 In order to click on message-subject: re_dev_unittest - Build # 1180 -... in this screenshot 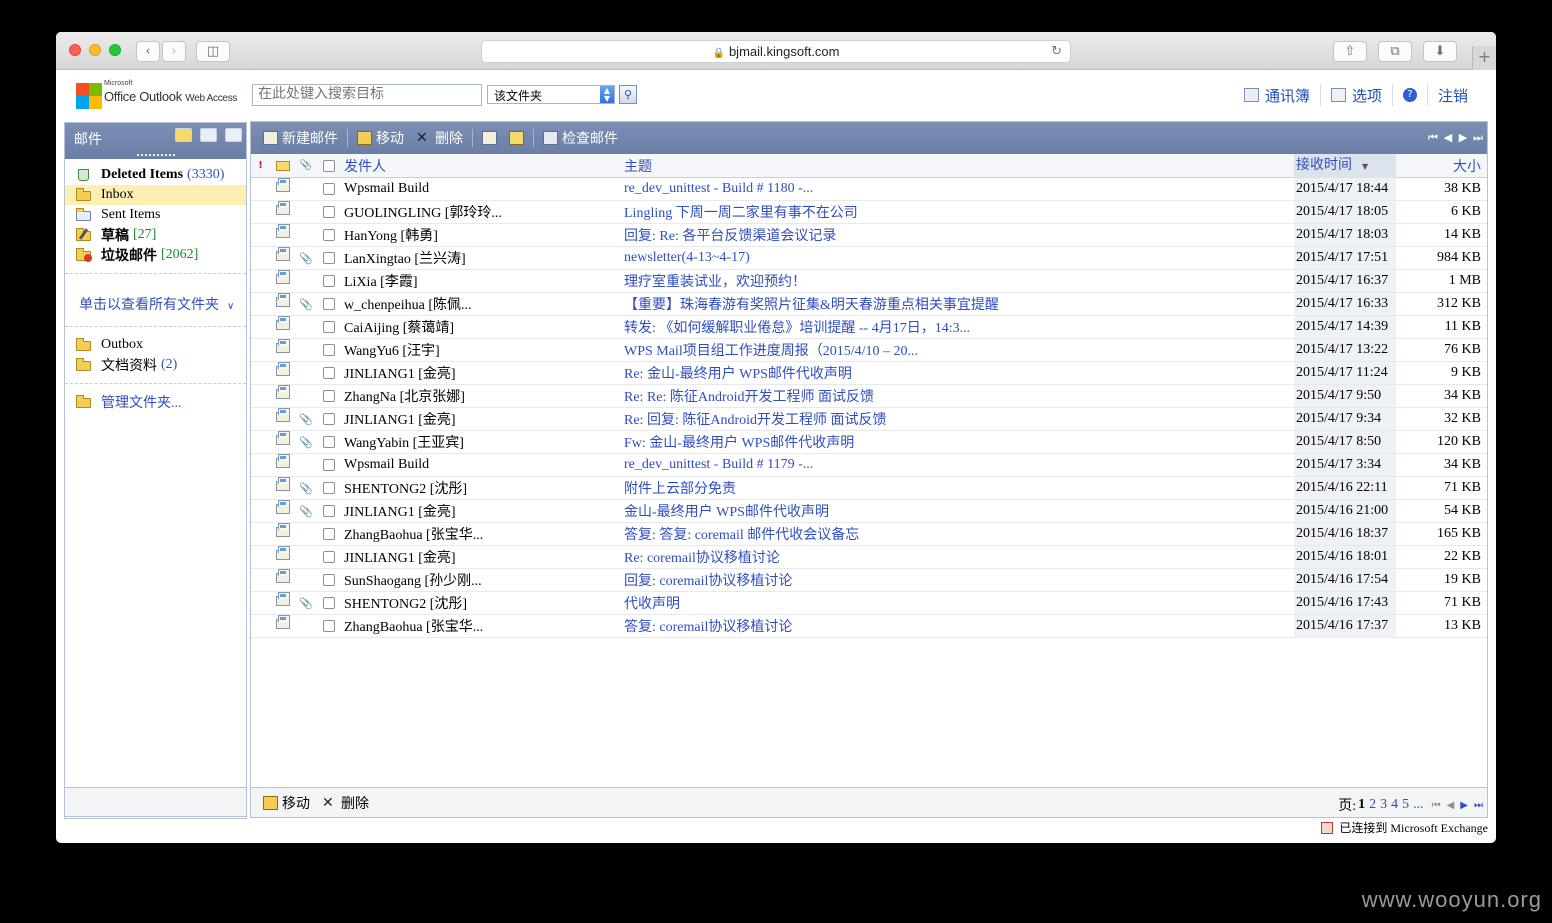, I will do `click(958, 189)`.